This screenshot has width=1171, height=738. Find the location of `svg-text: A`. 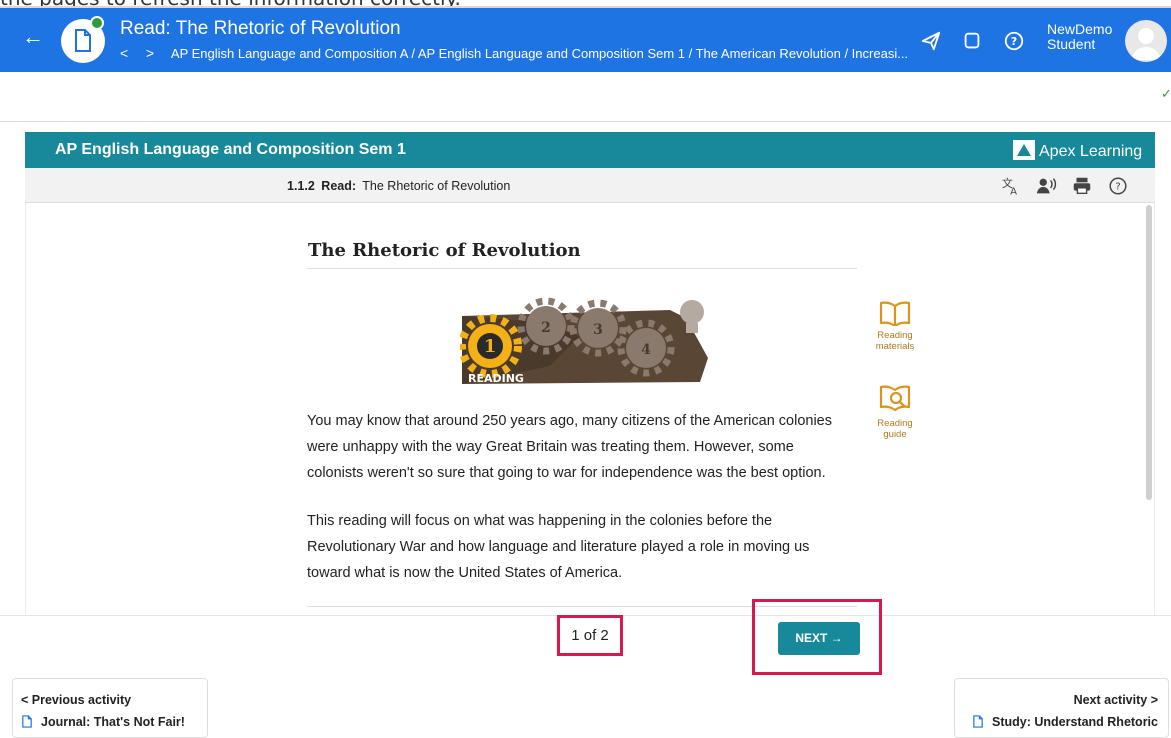

svg-text: A is located at coordinates (1013, 191).